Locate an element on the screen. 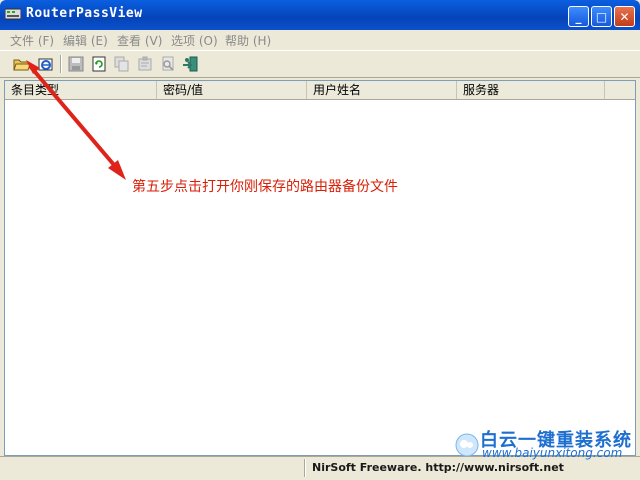 The width and height of the screenshot is (640, 480). open-ie-button is located at coordinates (46, 64).